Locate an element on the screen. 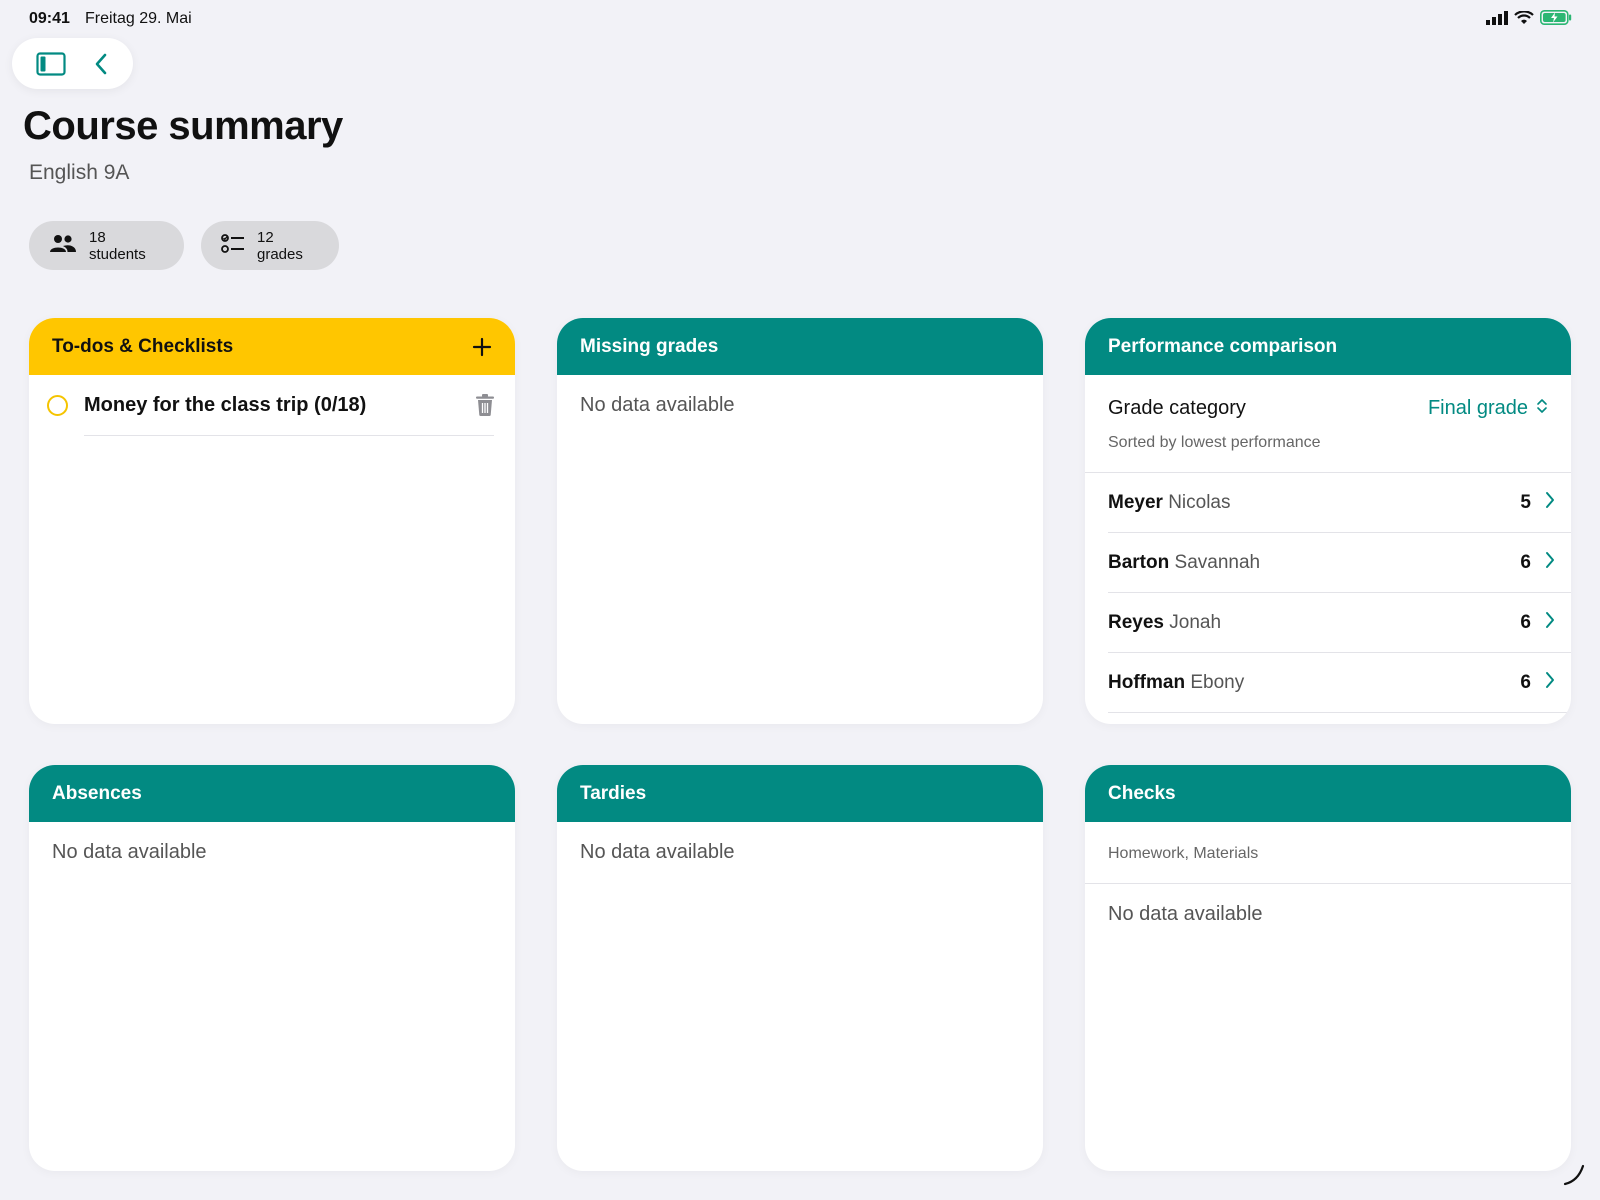 The image size is (1600, 1200). todo-label: Money for the class trip (0/18) is located at coordinates (225, 404).